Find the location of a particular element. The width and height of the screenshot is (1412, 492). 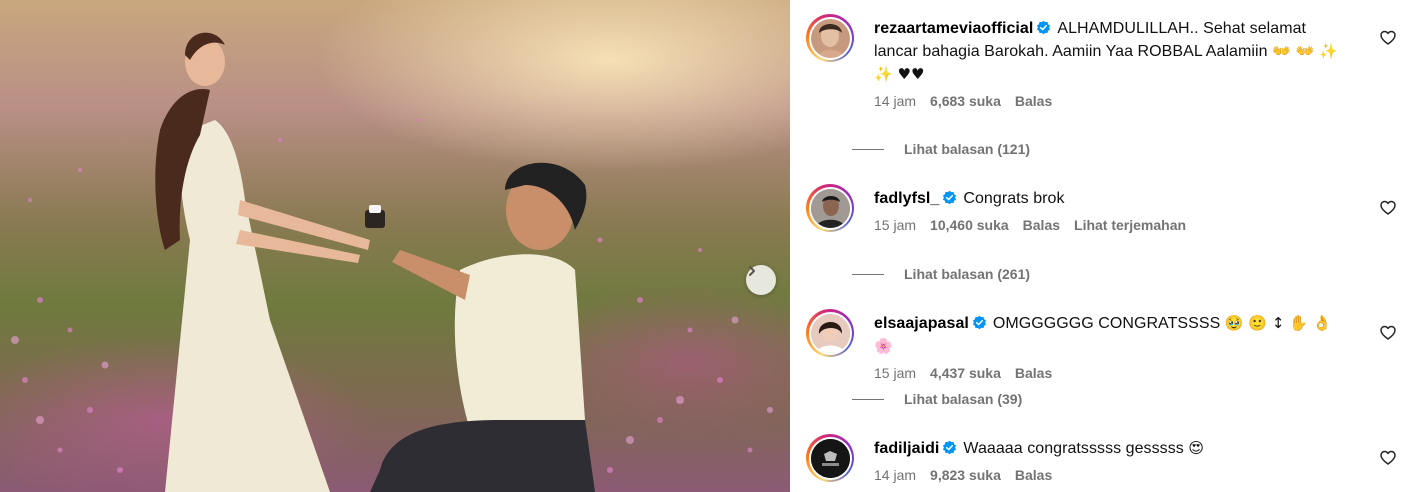

comment-text: fadiljaidi Waaaaa congratsssss gesssss 😍 is located at coordinates (1114, 448).